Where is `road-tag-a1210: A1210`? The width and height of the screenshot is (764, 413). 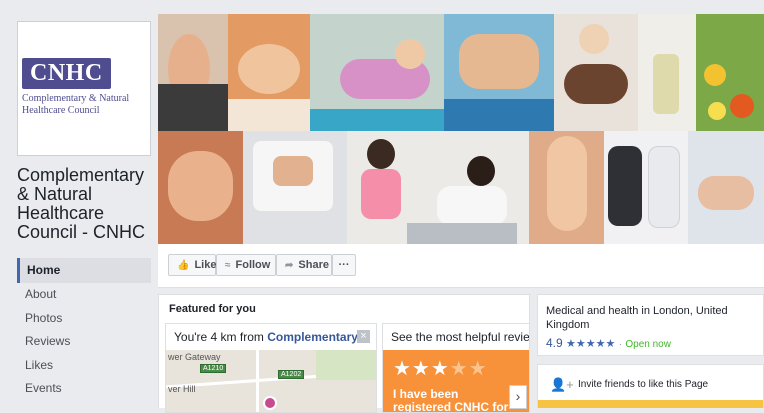 road-tag-a1210: A1210 is located at coordinates (213, 368).